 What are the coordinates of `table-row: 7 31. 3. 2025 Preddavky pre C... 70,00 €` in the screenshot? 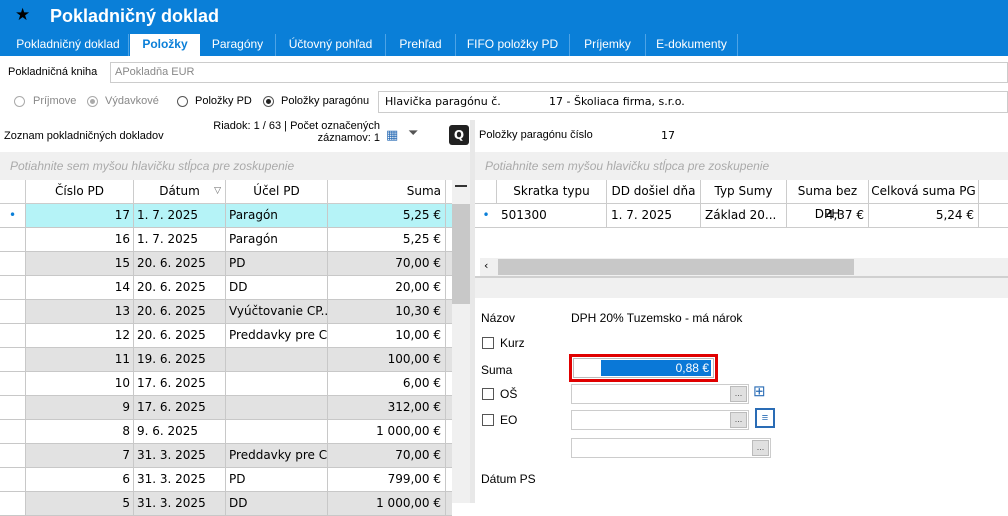 It's located at (226, 456).